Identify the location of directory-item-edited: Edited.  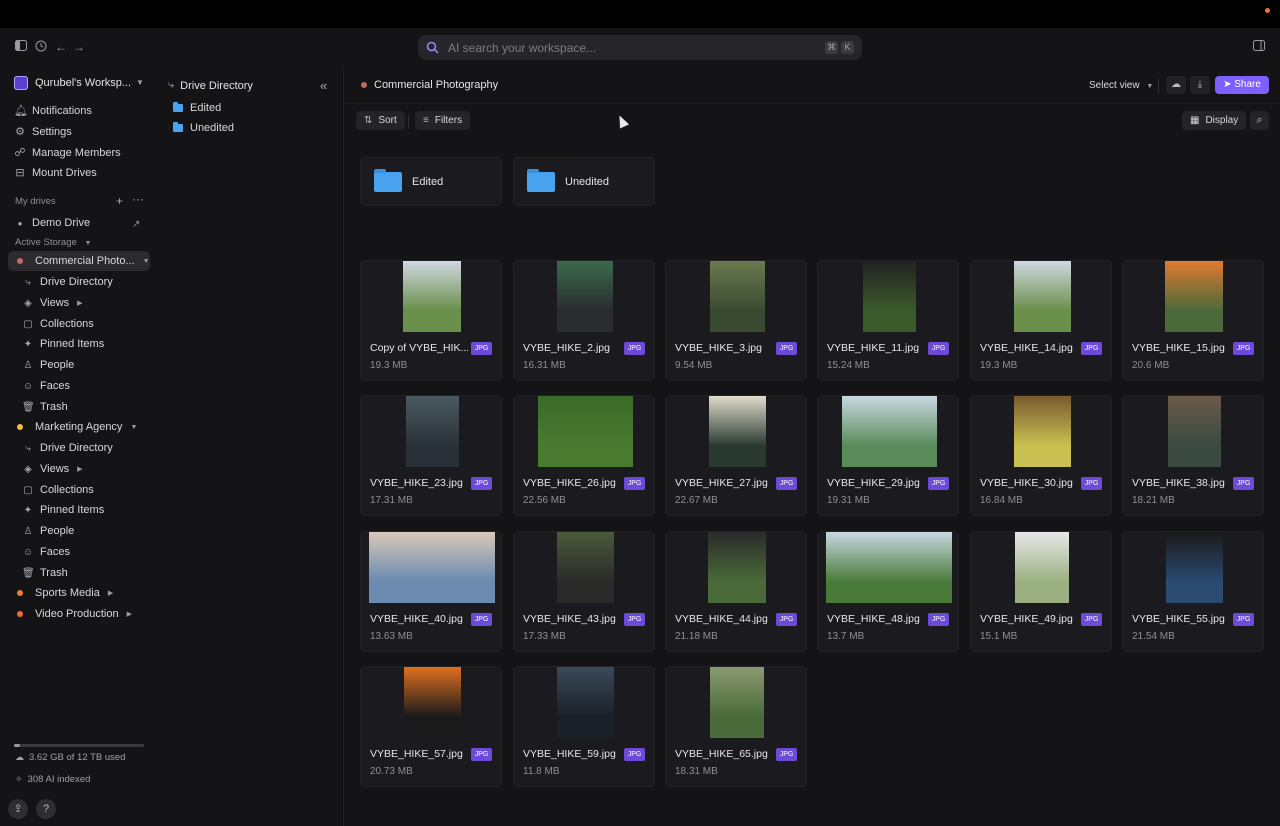
(197, 108).